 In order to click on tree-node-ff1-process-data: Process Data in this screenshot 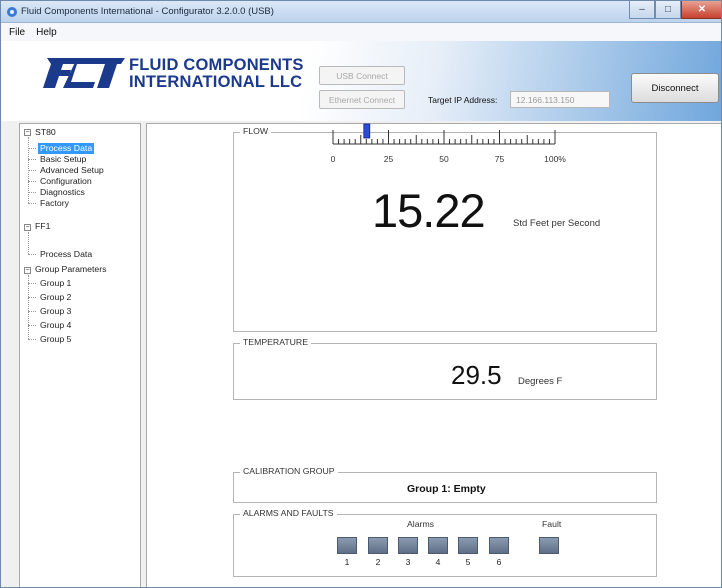, I will do `click(66, 254)`.